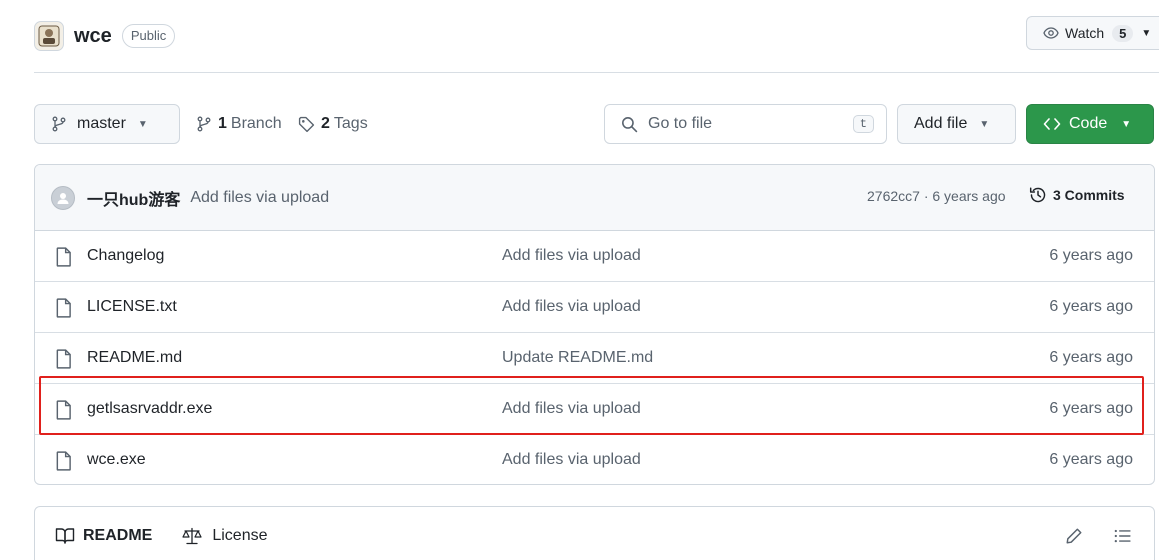 This screenshot has height=560, width=1159. Describe the element at coordinates (1052, 124) in the screenshot. I see `code-icon` at that location.